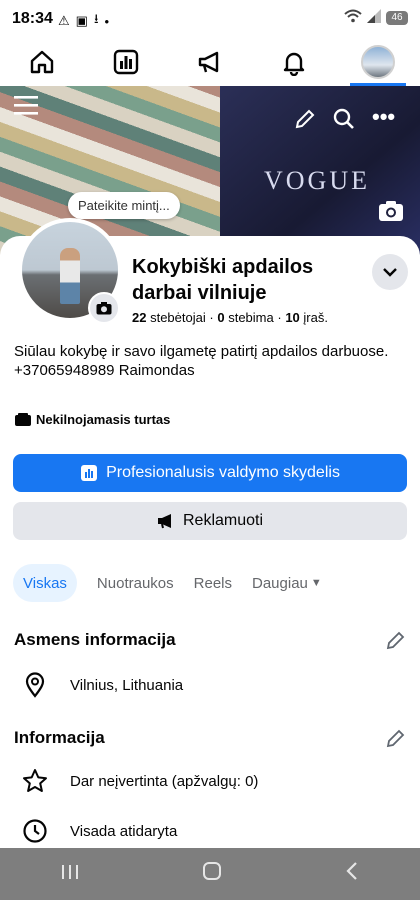 This screenshot has width=420, height=900. Describe the element at coordinates (178, 317) in the screenshot. I see `followers-label: stebėtojai` at that location.